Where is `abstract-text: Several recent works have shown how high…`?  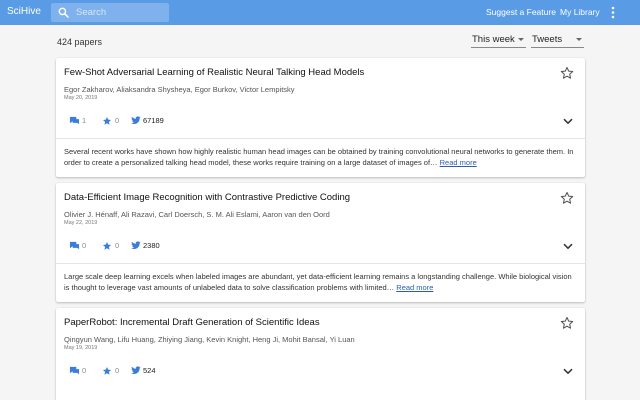
abstract-text: Several recent works have shown how high… is located at coordinates (319, 157).